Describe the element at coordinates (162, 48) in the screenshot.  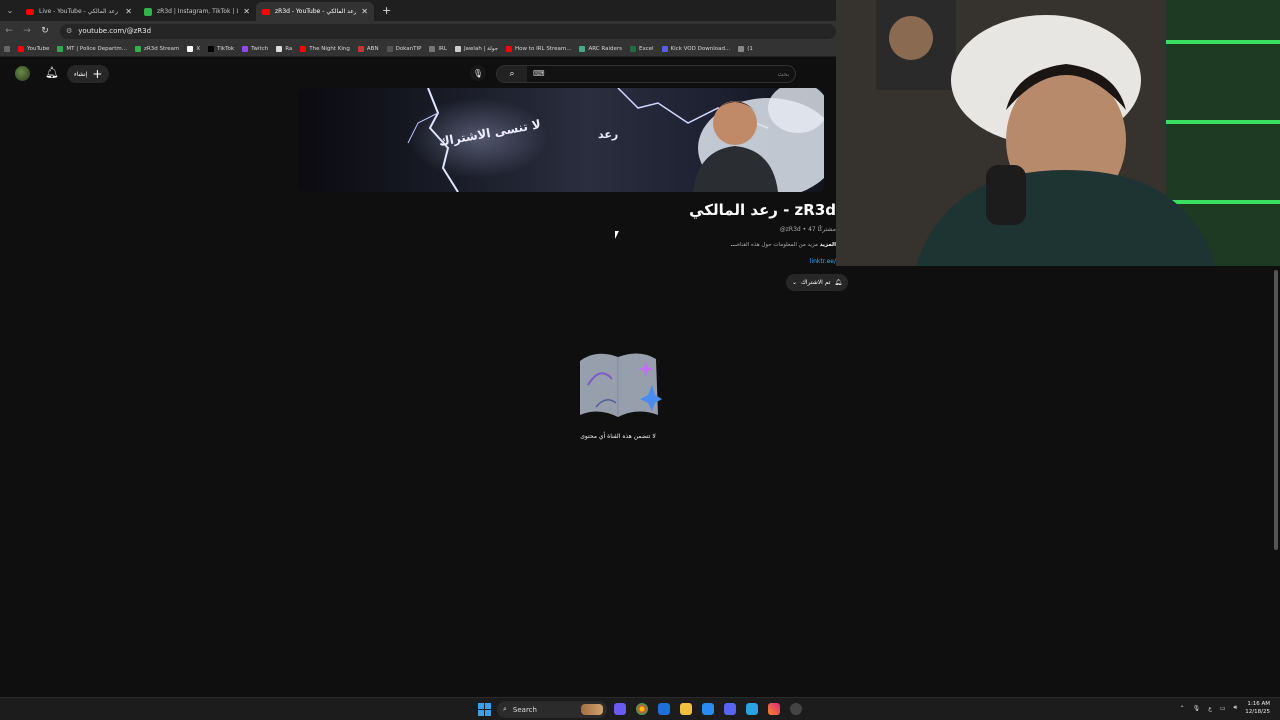
I see `bookmark-label: zR3d Stream` at that location.